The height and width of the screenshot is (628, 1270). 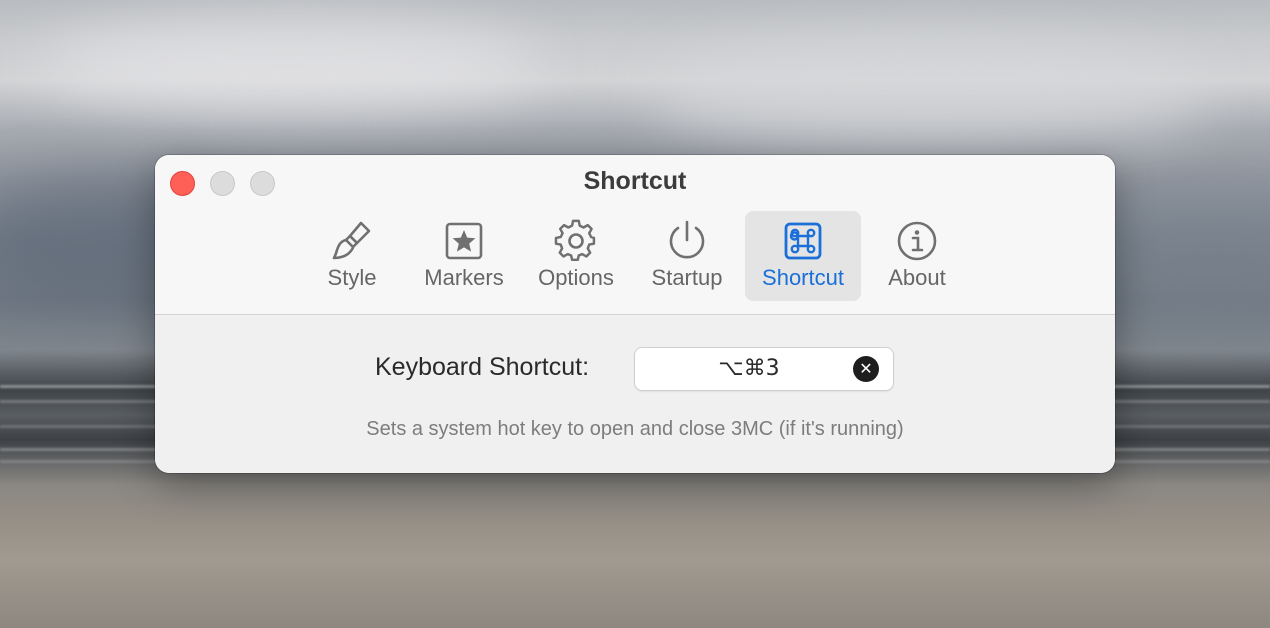 What do you see at coordinates (917, 241) in the screenshot?
I see `info-circle-icon` at bounding box center [917, 241].